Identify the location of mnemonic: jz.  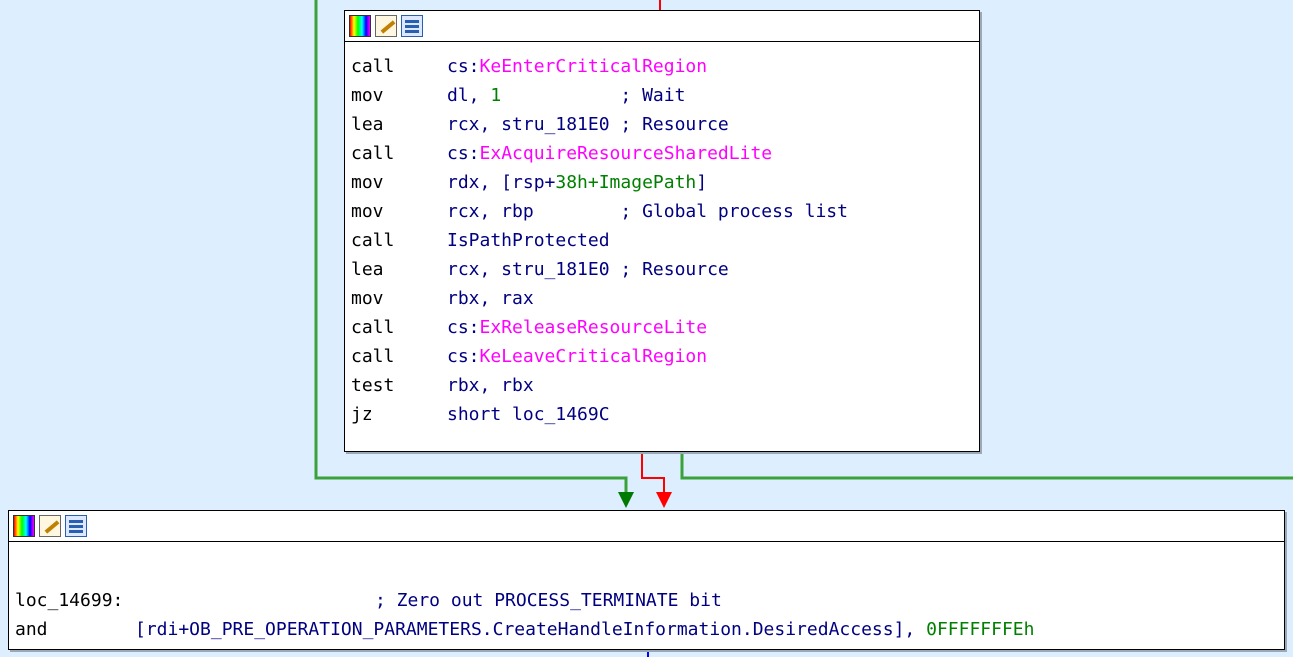
(362, 414).